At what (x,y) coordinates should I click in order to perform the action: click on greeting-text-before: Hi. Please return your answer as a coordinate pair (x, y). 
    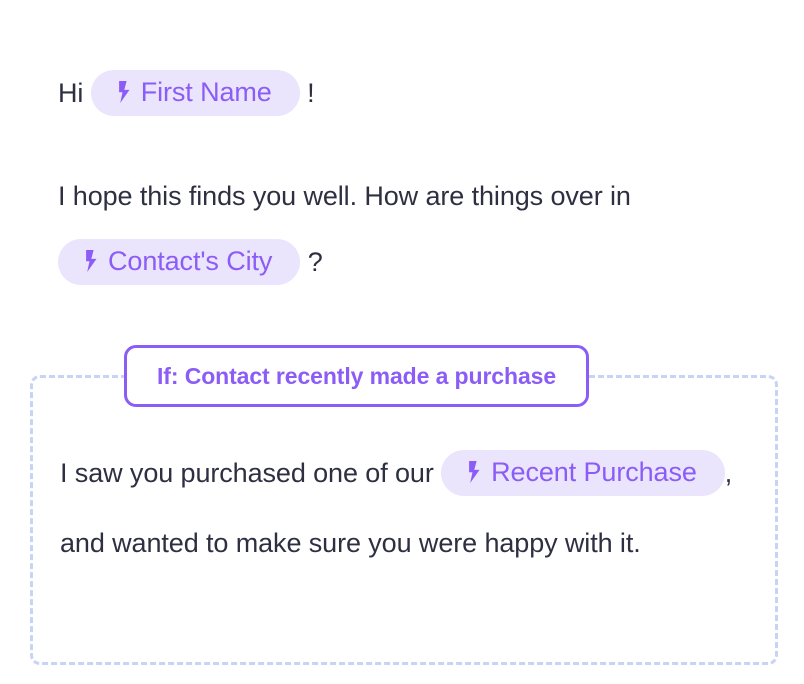
    Looking at the image, I should click on (74, 93).